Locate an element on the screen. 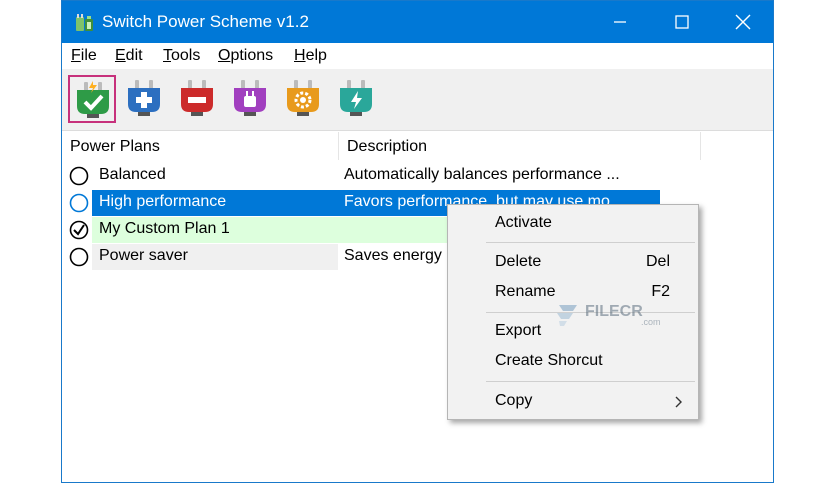 Image resolution: width=836 pixels, height=484 pixels. minimize-button is located at coordinates (620, 22).